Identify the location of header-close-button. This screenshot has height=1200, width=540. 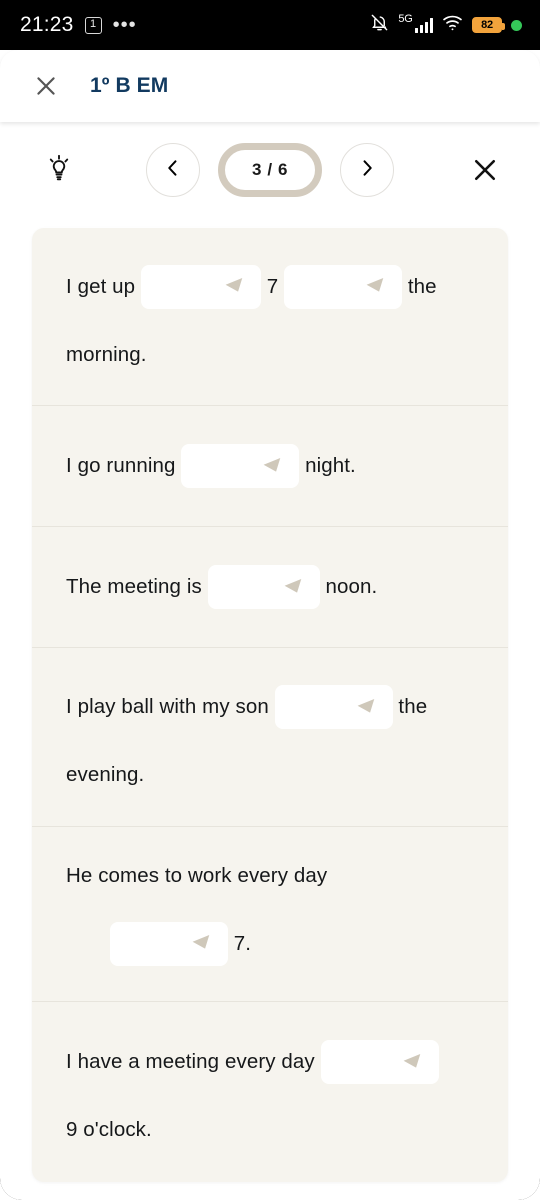
(46, 86).